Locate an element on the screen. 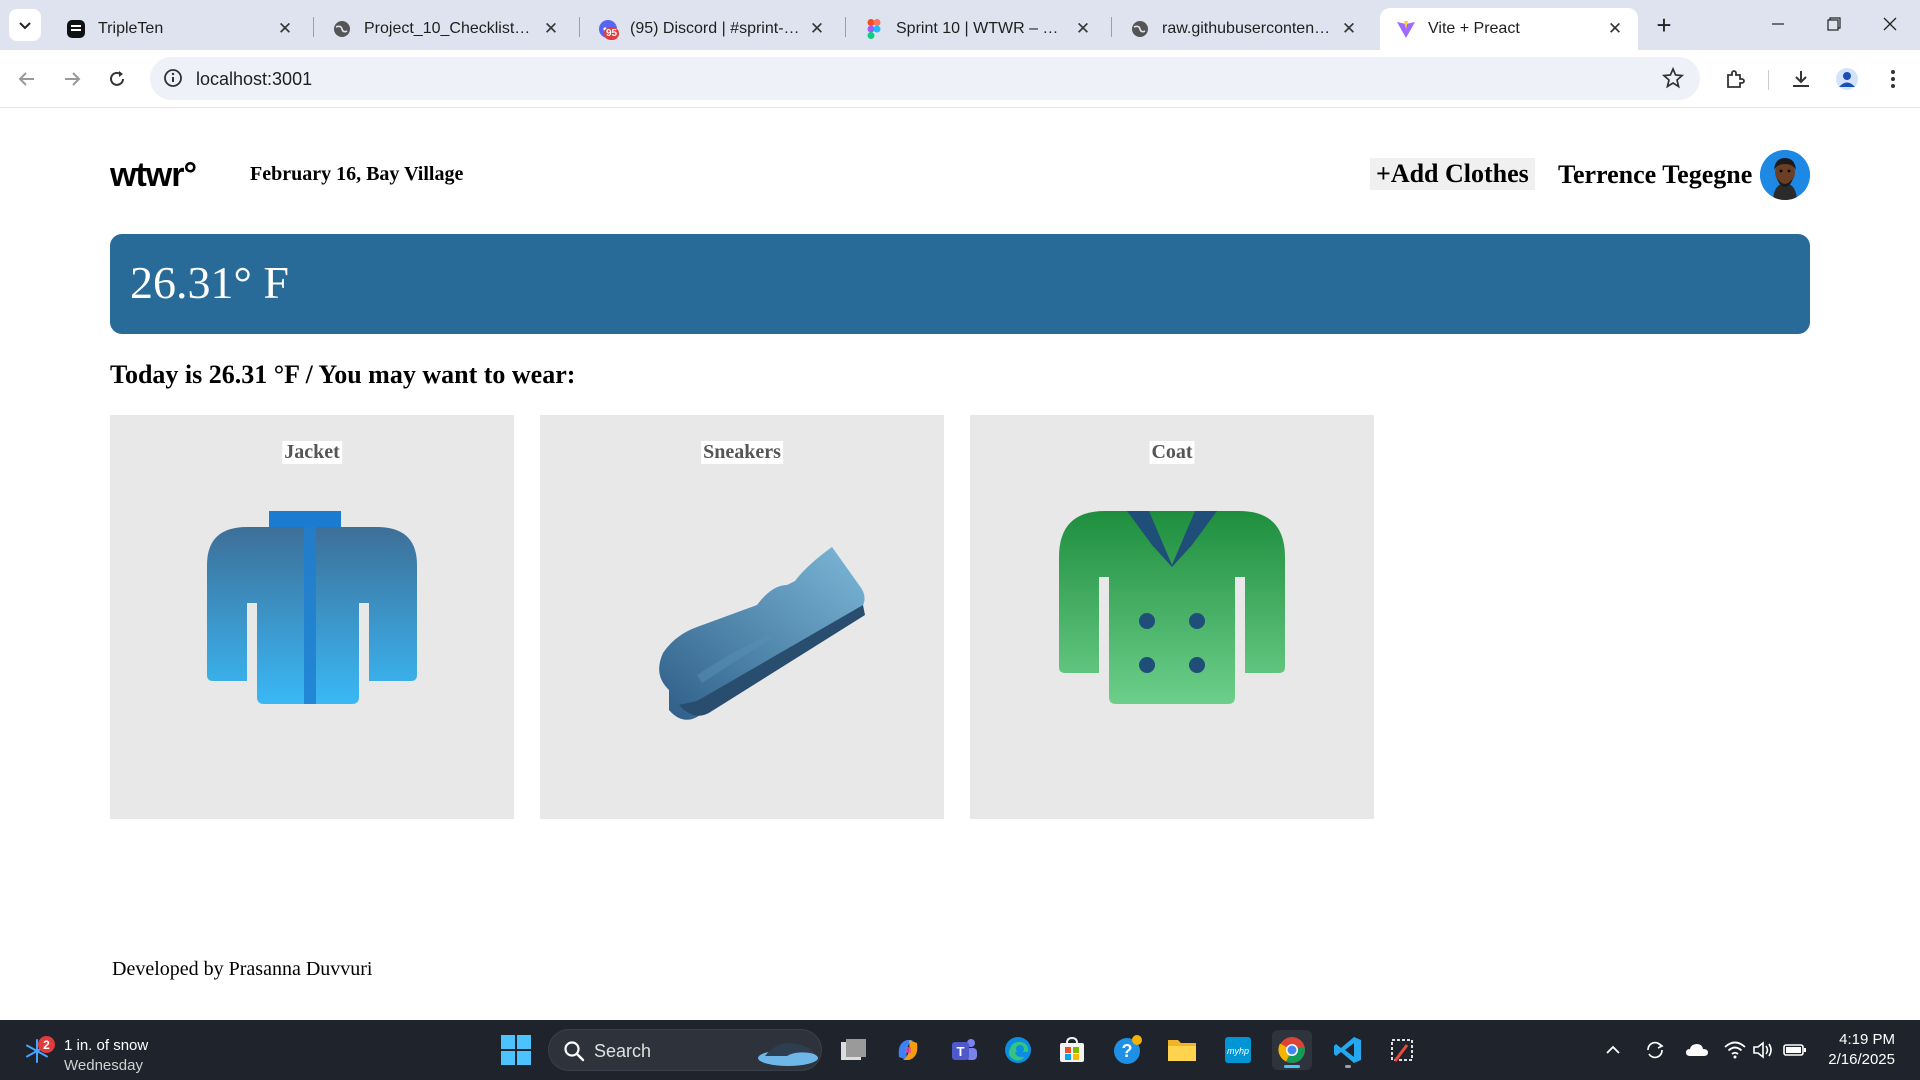 Image resolution: width=1920 pixels, height=1080 pixels. tab-tripleten: TripleTen ✕ is located at coordinates (179, 29).